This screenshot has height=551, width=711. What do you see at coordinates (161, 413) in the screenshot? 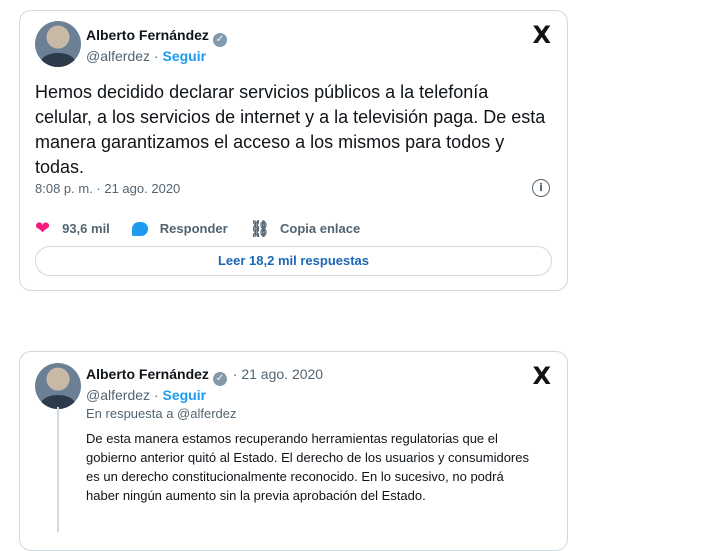
I see `reply-to-label: En respuesta a @alferdez` at bounding box center [161, 413].